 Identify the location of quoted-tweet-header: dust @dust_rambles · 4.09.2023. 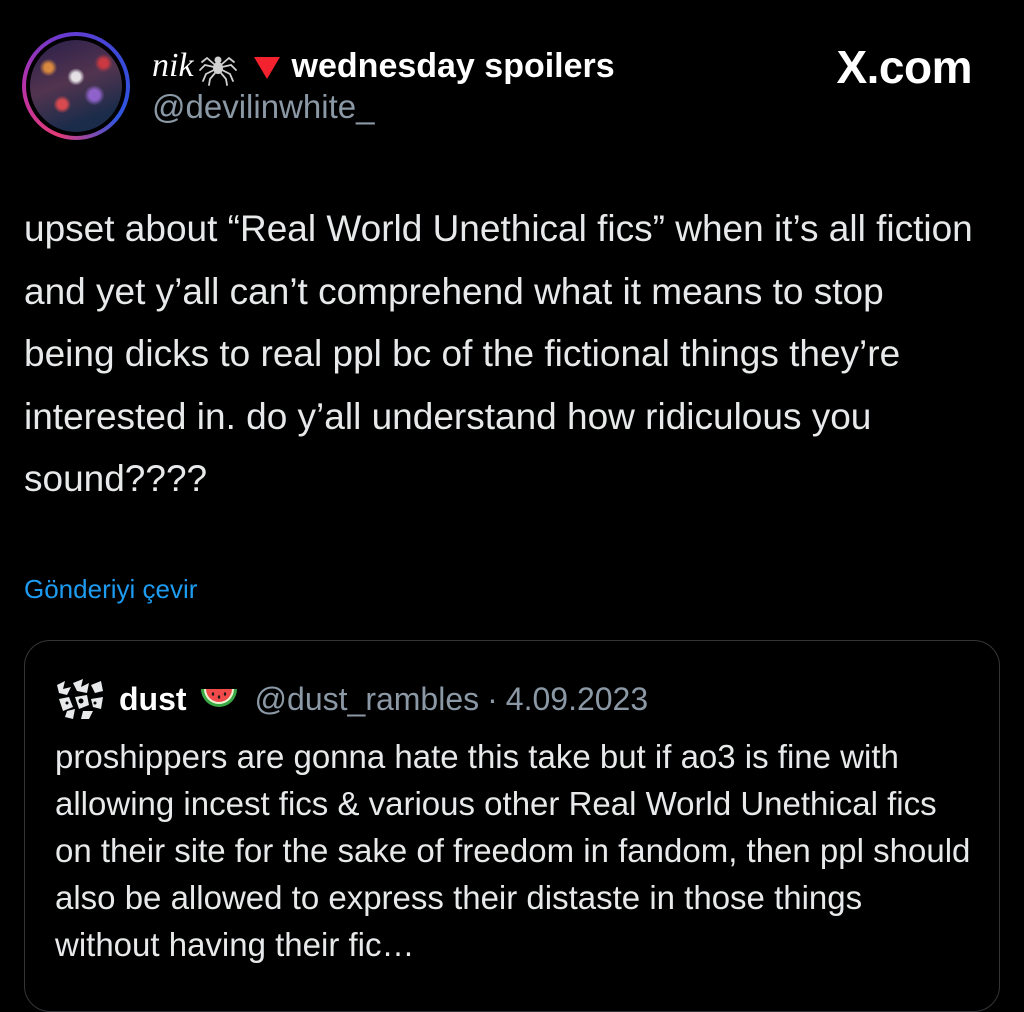
(350, 699).